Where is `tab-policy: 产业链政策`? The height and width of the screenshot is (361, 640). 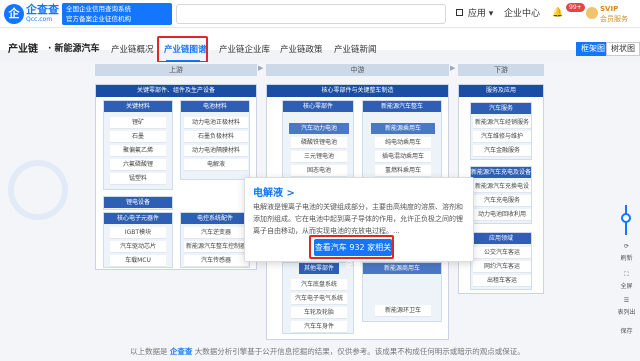 tab-policy: 产业链政策 is located at coordinates (301, 50).